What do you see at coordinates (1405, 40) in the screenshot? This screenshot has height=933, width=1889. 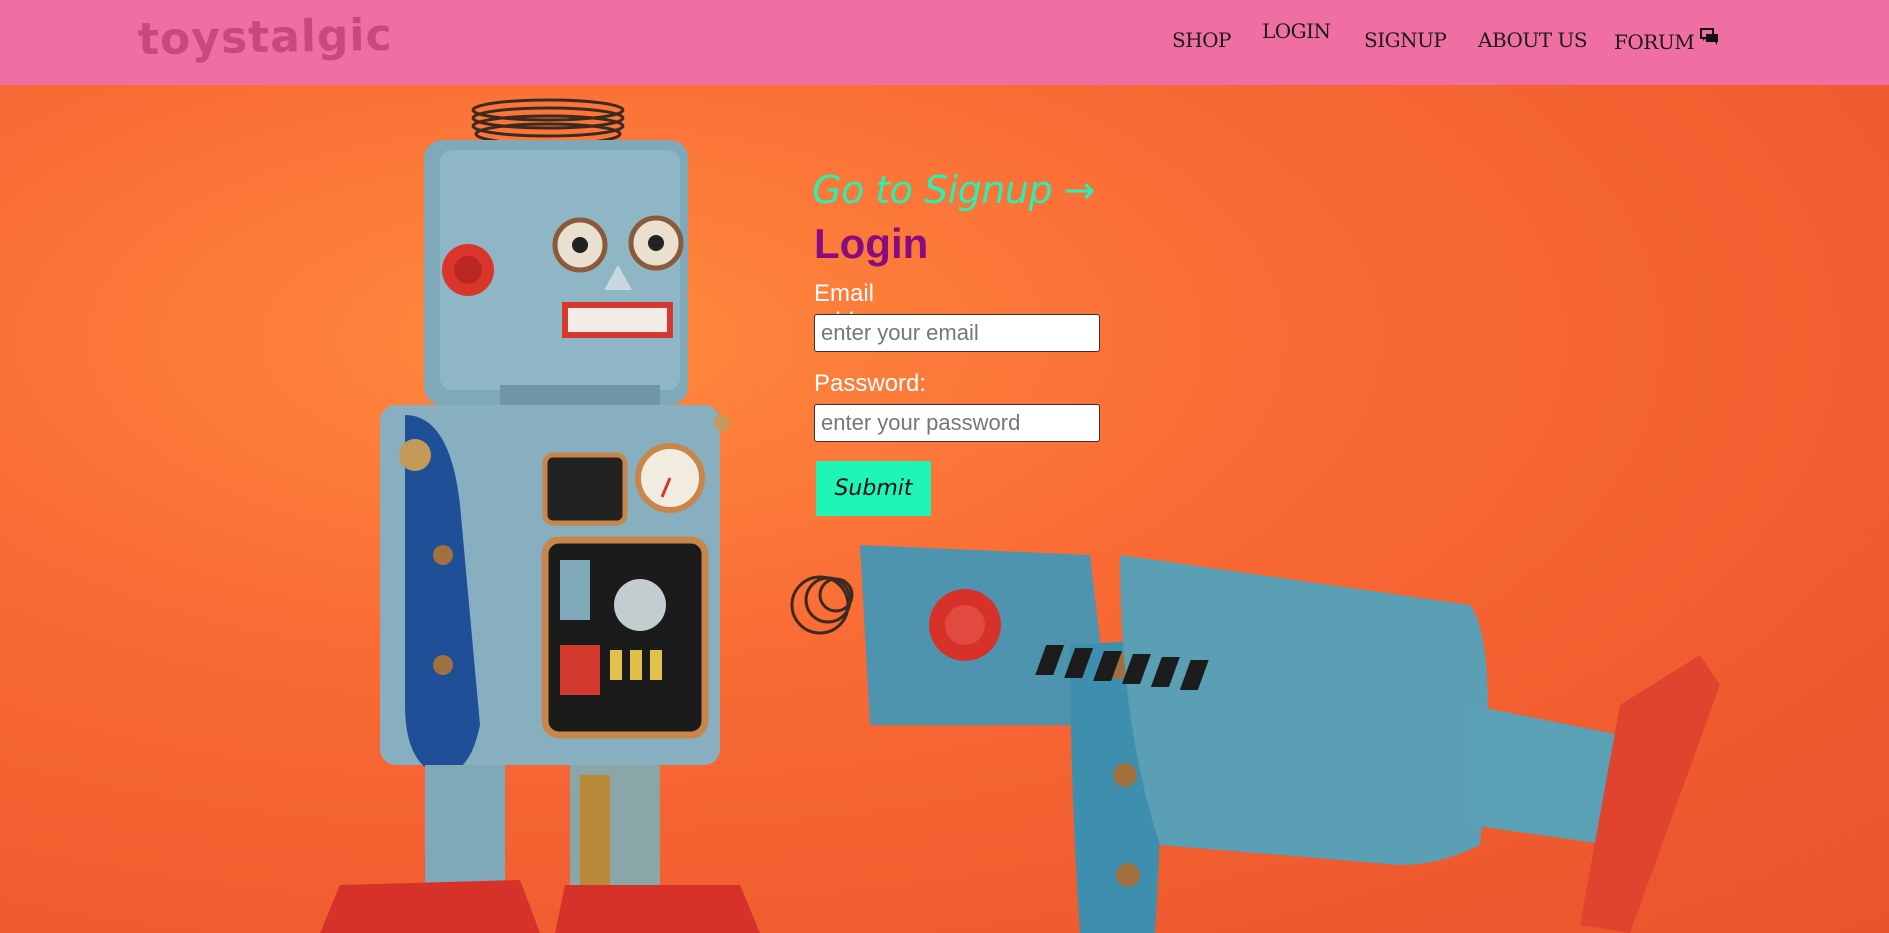 I see `nav-signup-link: SIGNUP` at bounding box center [1405, 40].